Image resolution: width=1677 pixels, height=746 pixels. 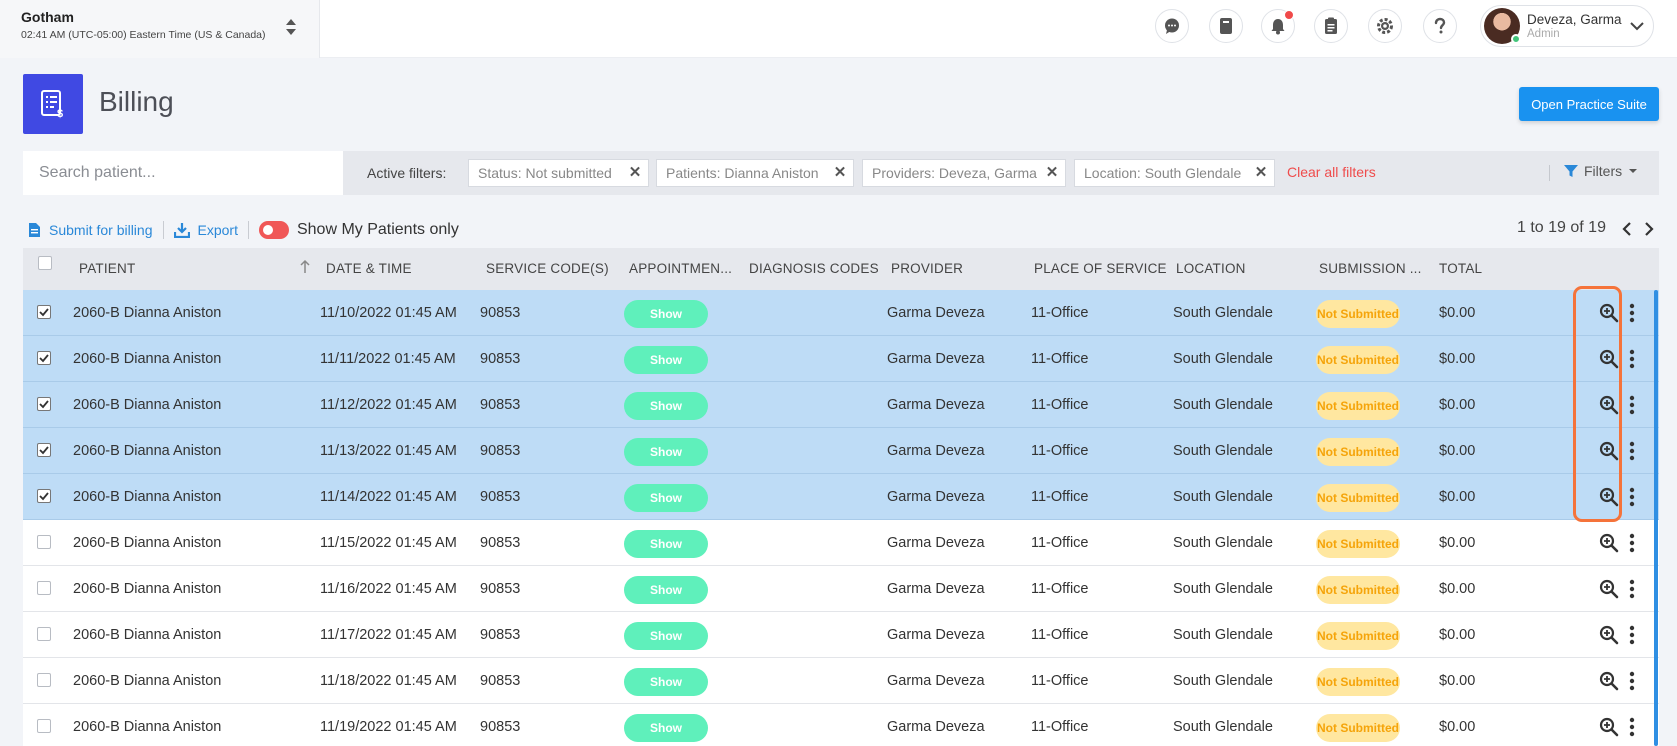 I want to click on column-header-date-time: DATE & TIME, so click(x=369, y=268).